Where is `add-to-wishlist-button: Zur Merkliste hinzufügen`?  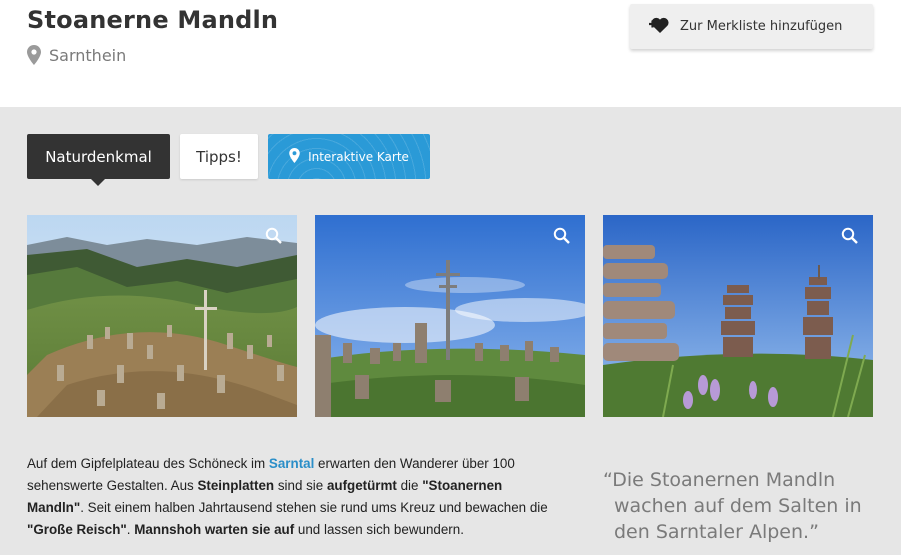 add-to-wishlist-button: Zur Merkliste hinzufügen is located at coordinates (751, 26).